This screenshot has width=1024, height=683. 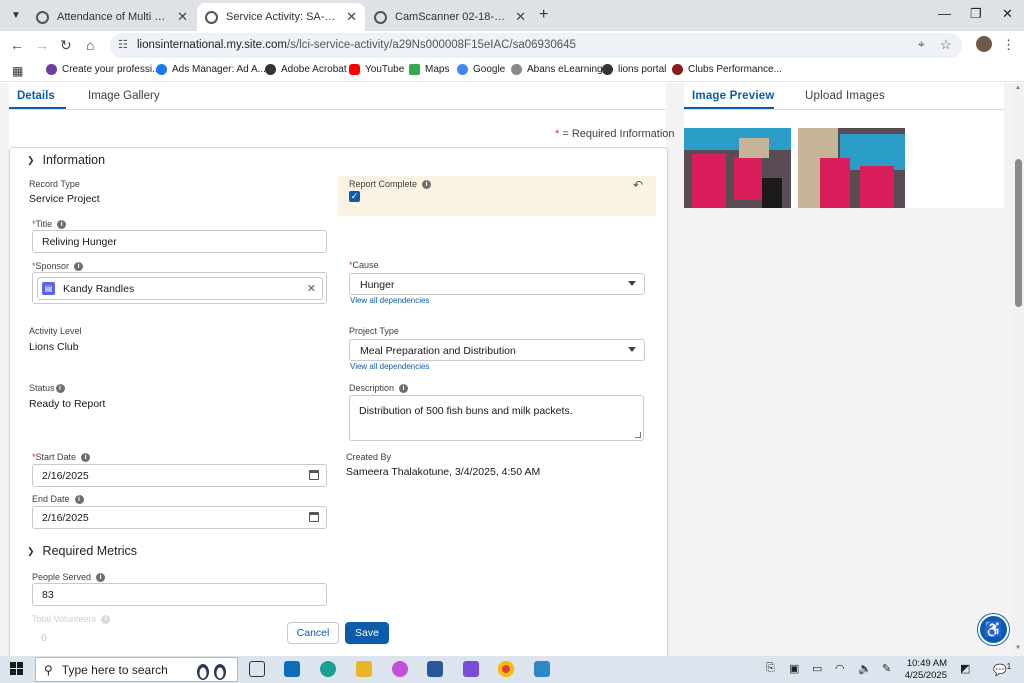 What do you see at coordinates (112, 17) in the screenshot?
I see `browser-tab-attendance: Attendance of Multi Service Joi ✕` at bounding box center [112, 17].